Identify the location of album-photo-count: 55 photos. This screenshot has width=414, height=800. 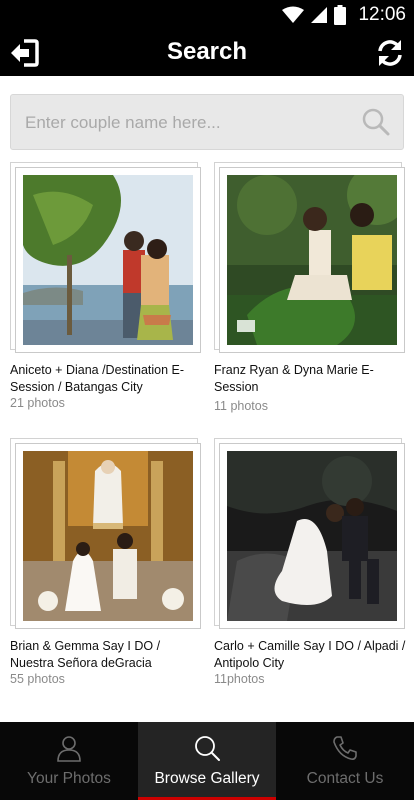
(37, 679).